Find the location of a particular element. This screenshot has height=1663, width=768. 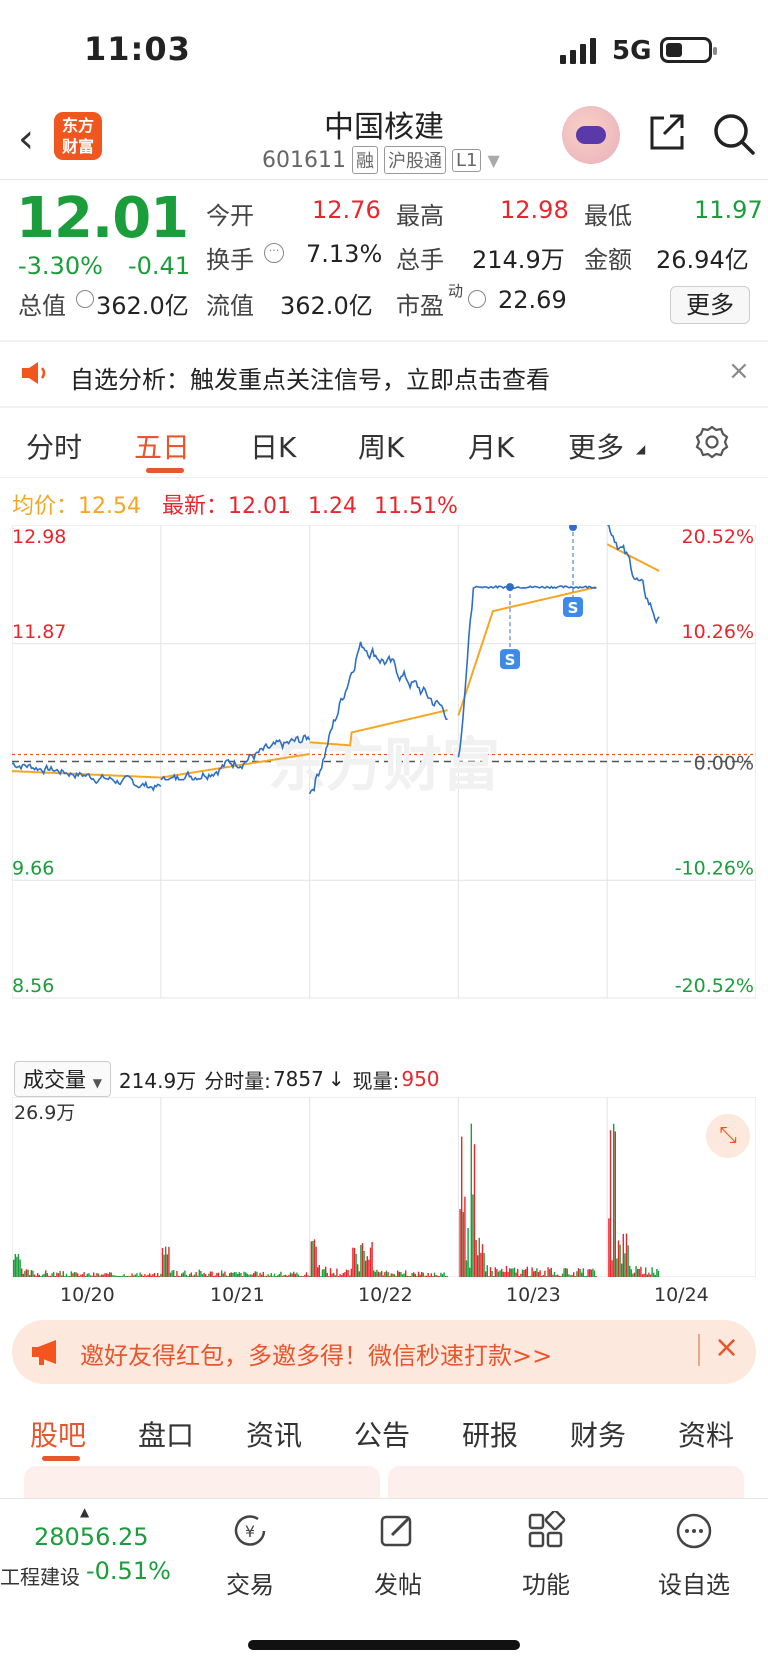

trade-label: 交易 is located at coordinates (250, 1582).